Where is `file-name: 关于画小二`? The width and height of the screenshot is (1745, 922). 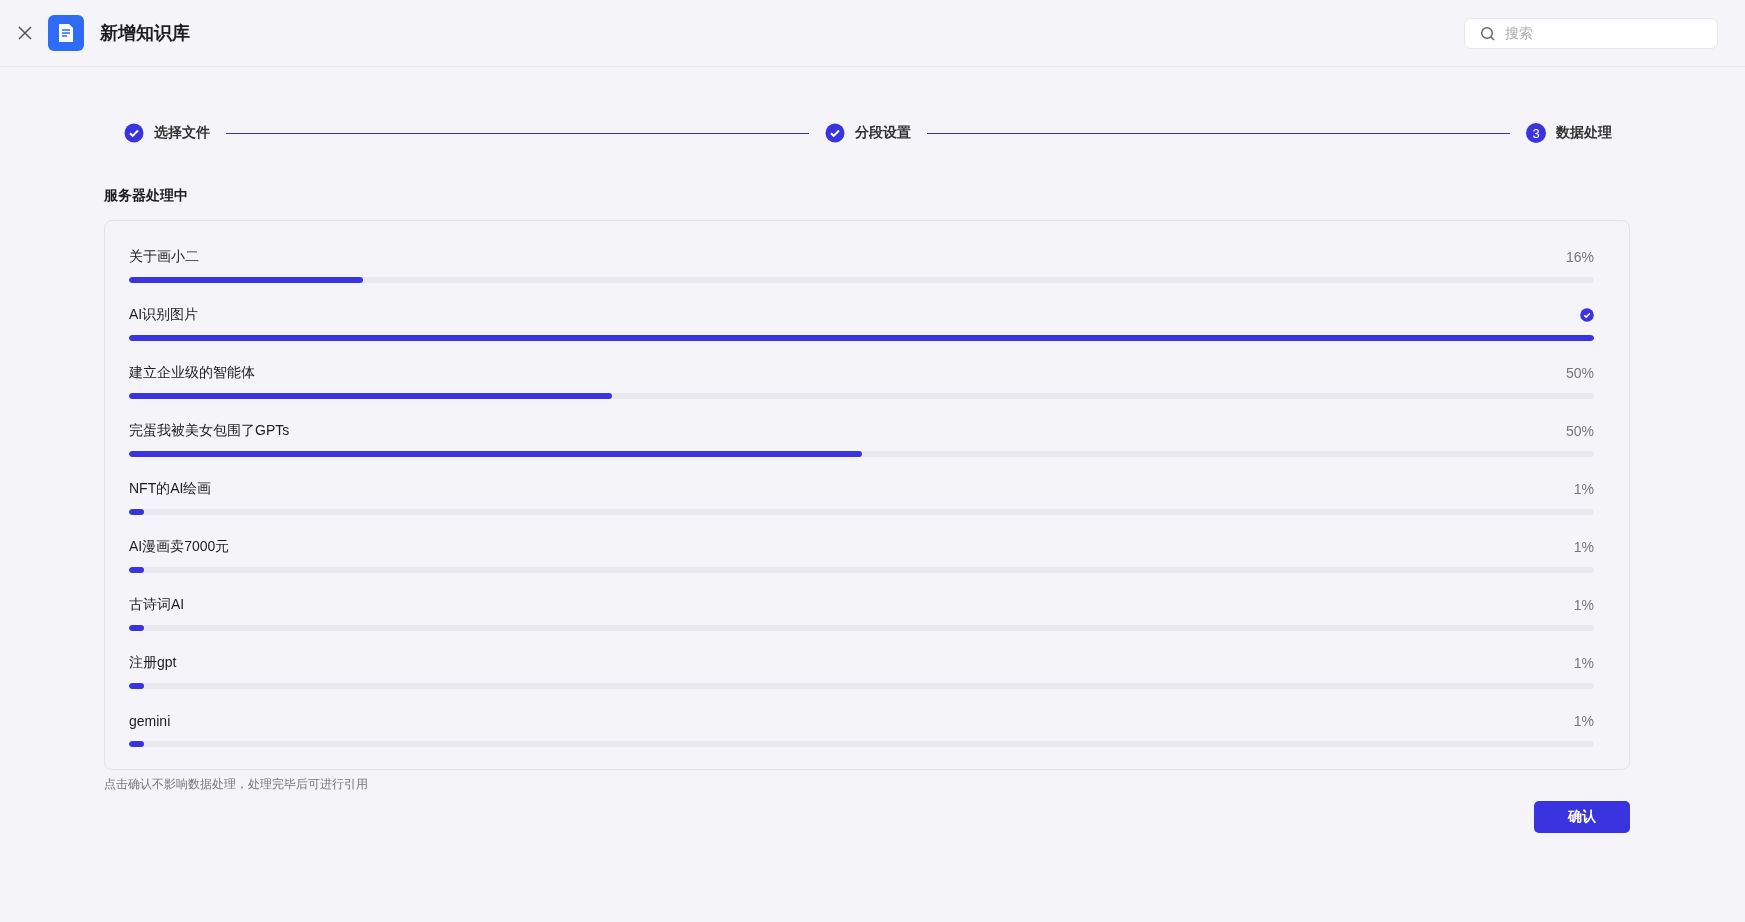
file-name: 关于画小二 is located at coordinates (164, 257).